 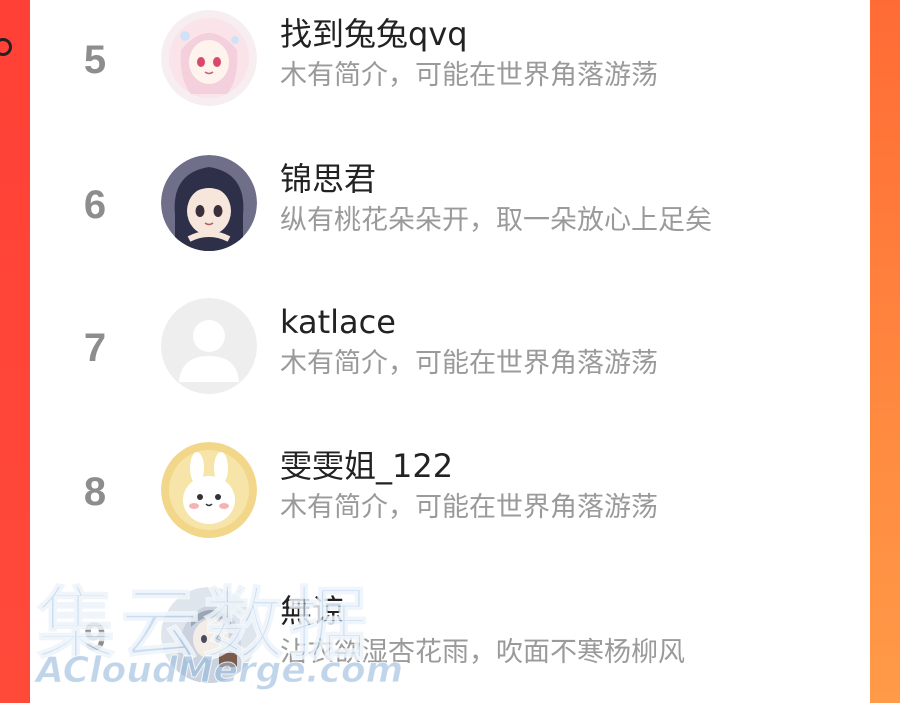 What do you see at coordinates (15, 351) in the screenshot?
I see `left-background-edge` at bounding box center [15, 351].